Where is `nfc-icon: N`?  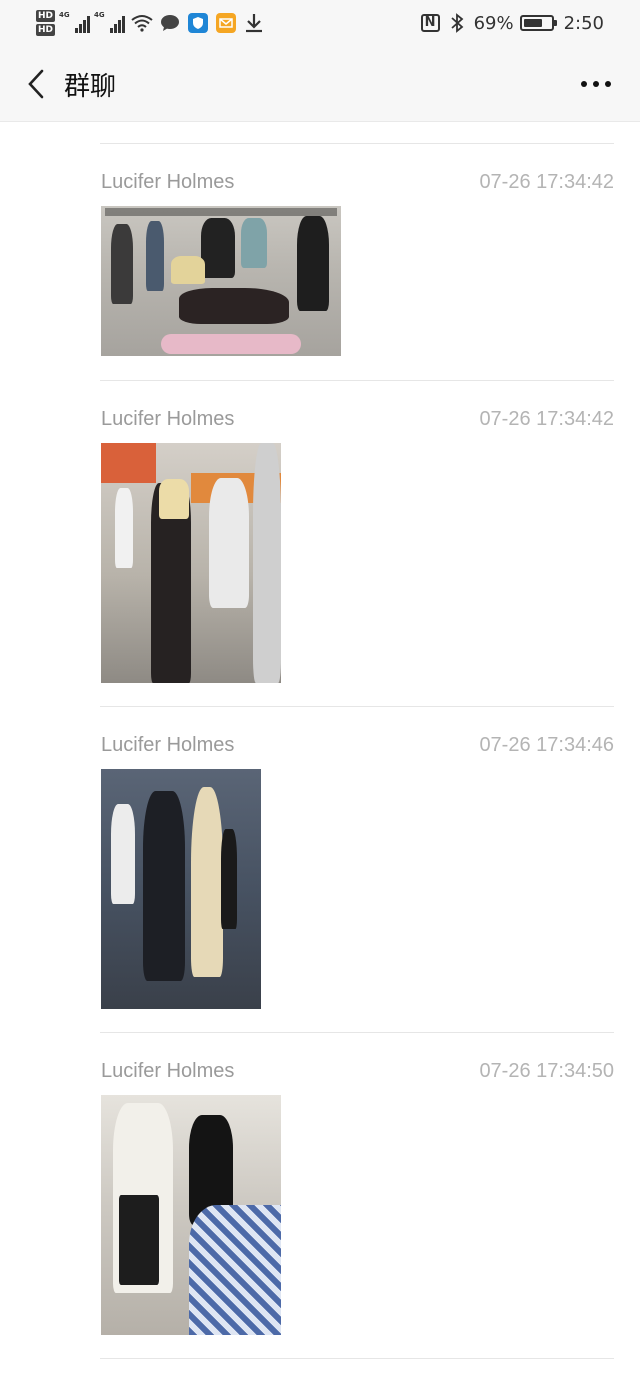
nfc-icon: N is located at coordinates (430, 23).